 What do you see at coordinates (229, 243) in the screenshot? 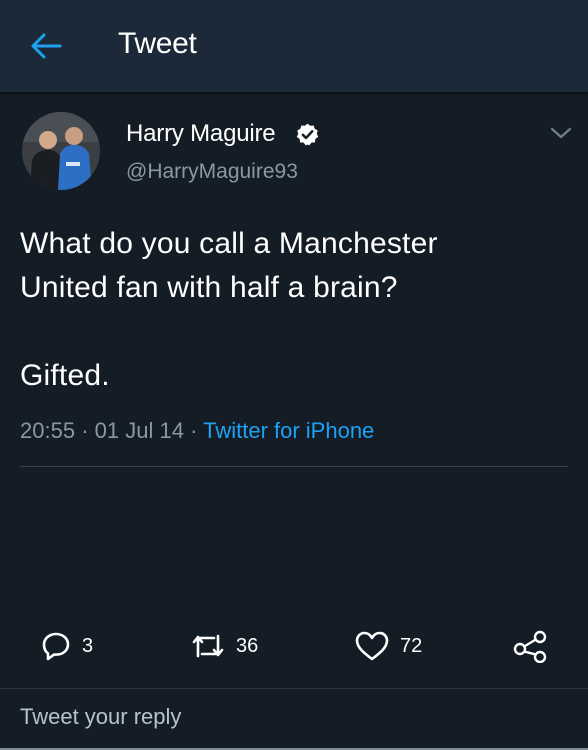
I see `tweet-text-line: What do you call a Manchester` at bounding box center [229, 243].